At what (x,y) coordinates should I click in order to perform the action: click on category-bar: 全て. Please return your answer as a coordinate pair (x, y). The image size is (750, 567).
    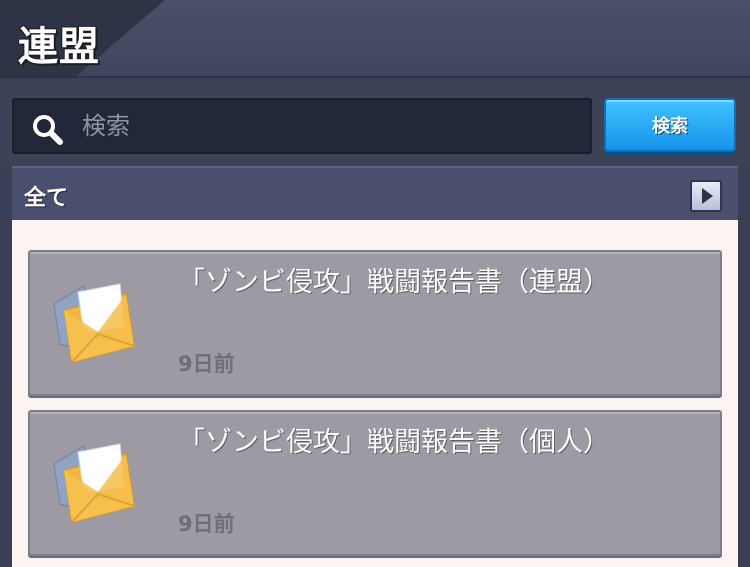
    Looking at the image, I should click on (375, 193).